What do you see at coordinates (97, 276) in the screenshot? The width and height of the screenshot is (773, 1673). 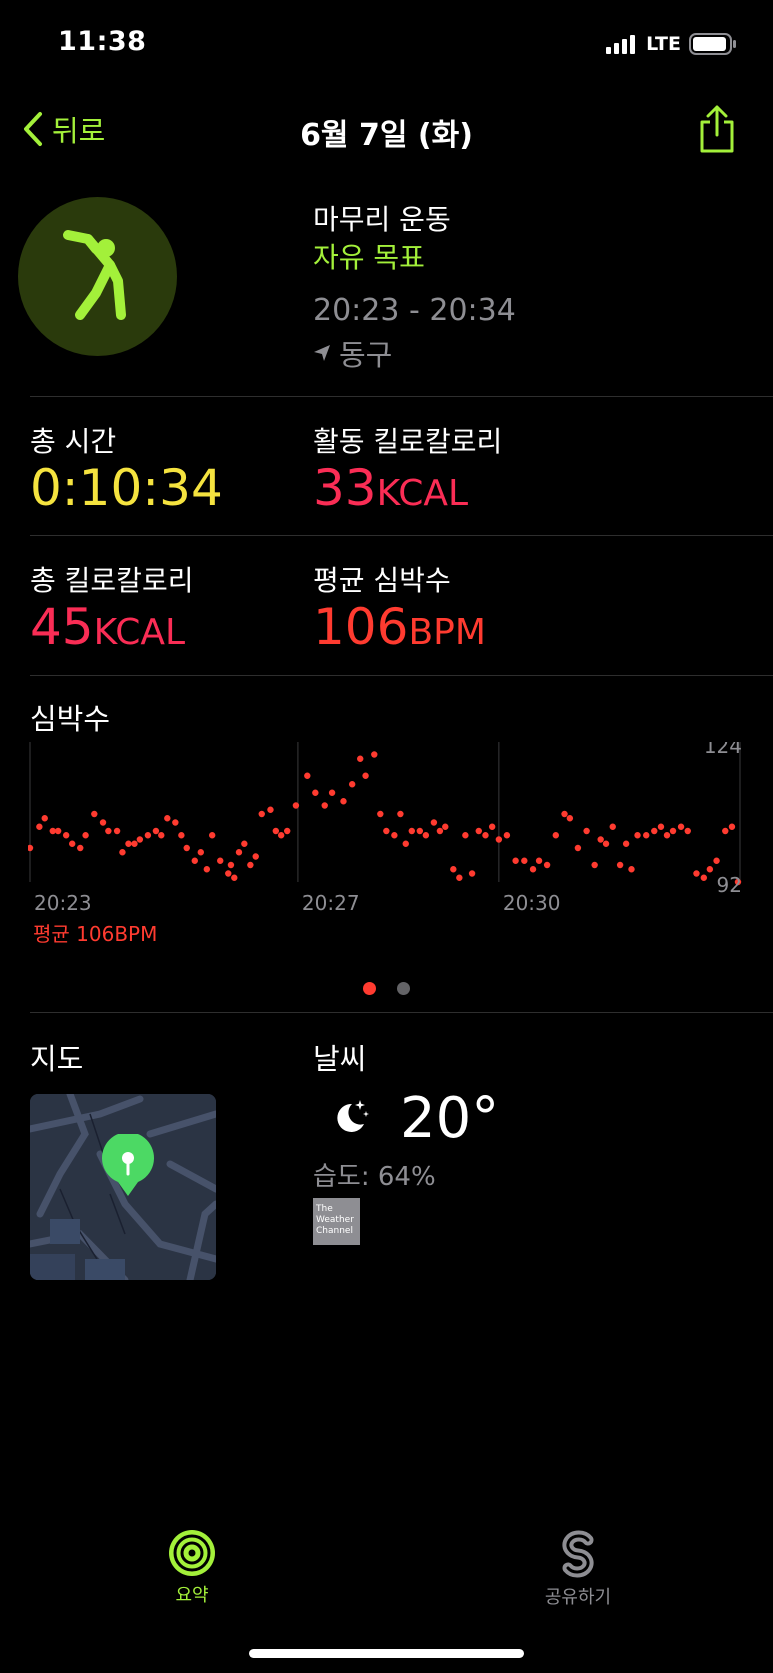 I see `workout-type-icon` at bounding box center [97, 276].